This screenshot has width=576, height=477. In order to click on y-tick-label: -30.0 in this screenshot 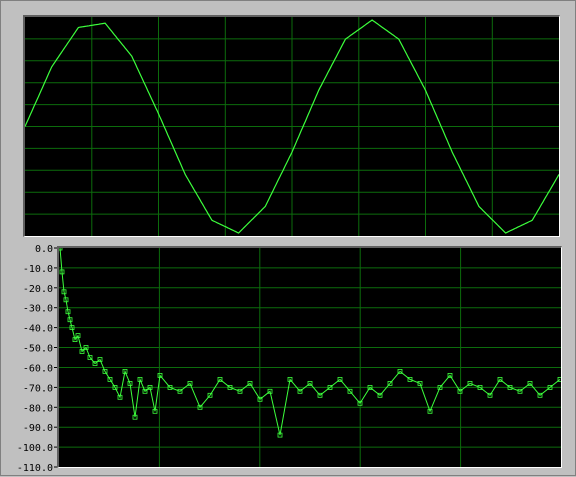, I will do `click(38, 309)`.